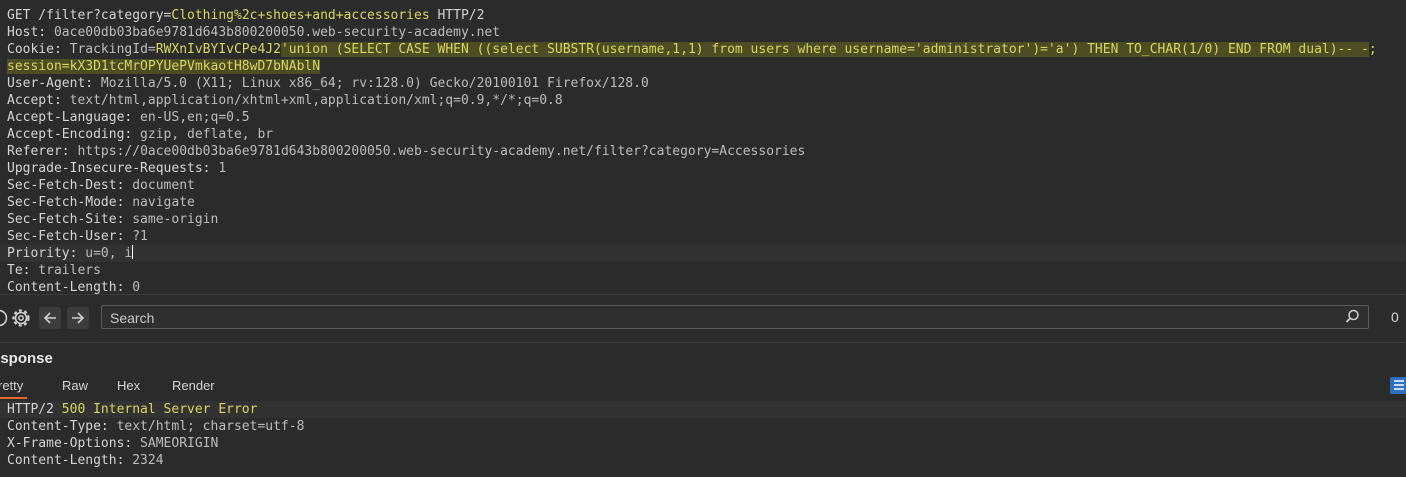 The image size is (1406, 477). What do you see at coordinates (26, 358) in the screenshot?
I see `response-panel-title: esponse` at bounding box center [26, 358].